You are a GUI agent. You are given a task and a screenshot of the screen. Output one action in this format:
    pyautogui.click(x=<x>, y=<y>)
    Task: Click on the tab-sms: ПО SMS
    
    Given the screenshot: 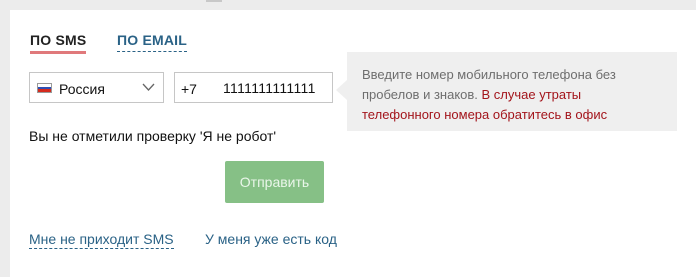 What is the action you would take?
    pyautogui.click(x=58, y=43)
    